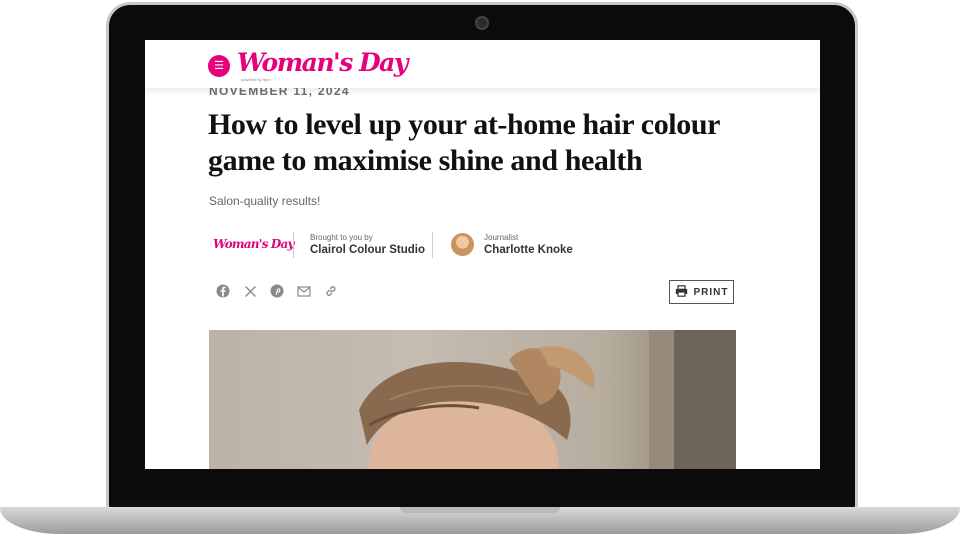  I want to click on journalist-label: Journalist, so click(501, 237).